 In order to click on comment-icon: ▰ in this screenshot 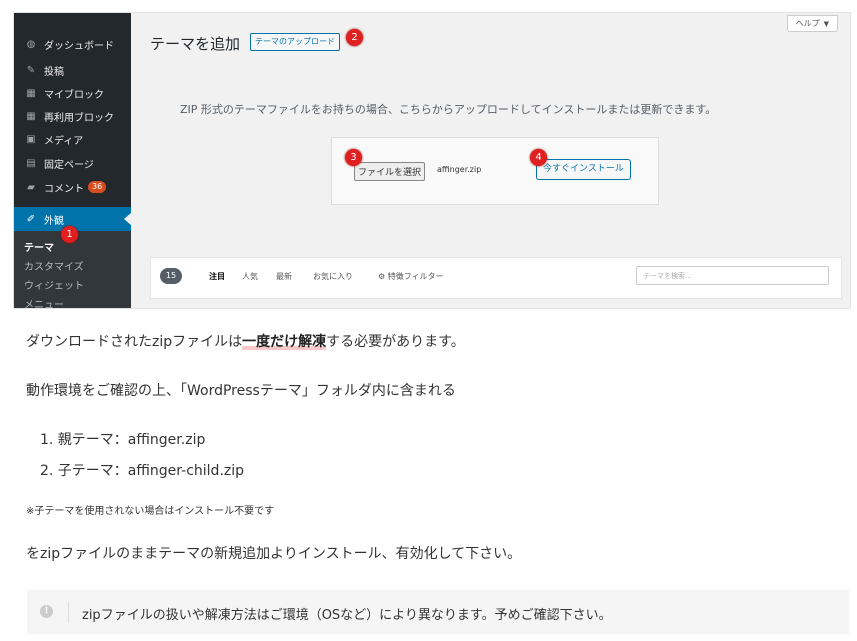, I will do `click(31, 187)`.